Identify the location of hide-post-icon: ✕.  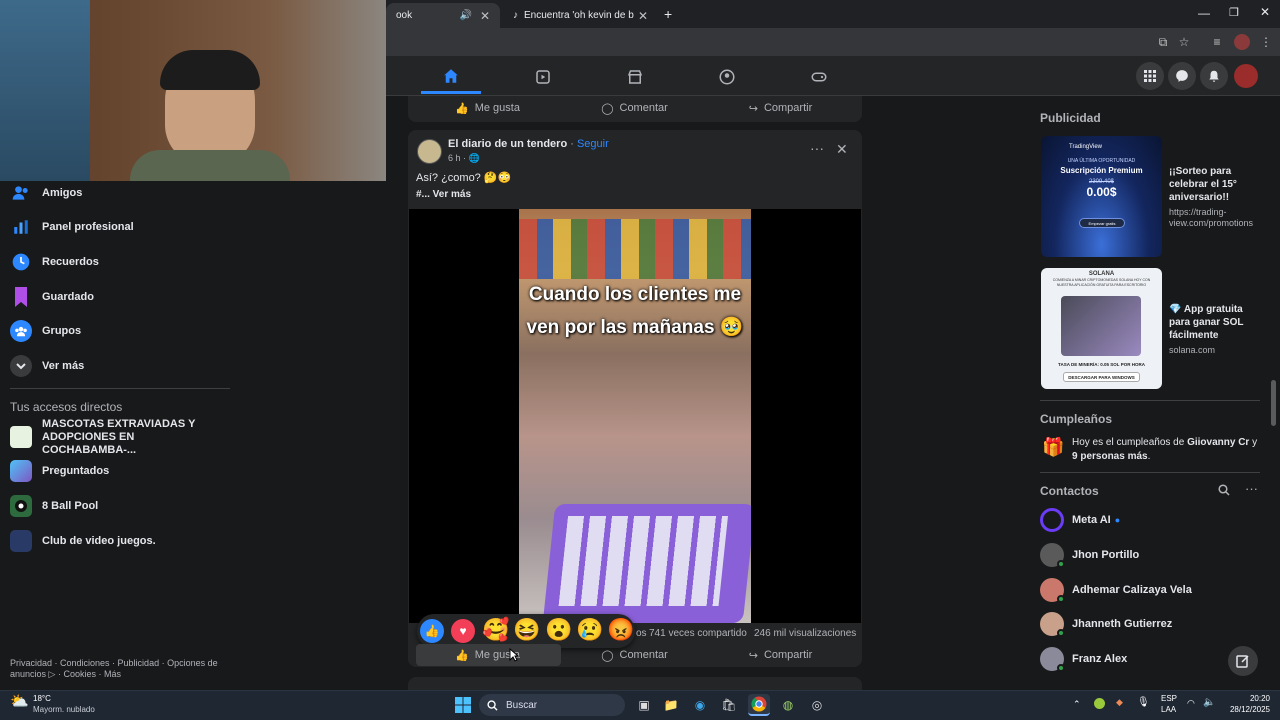
(842, 149).